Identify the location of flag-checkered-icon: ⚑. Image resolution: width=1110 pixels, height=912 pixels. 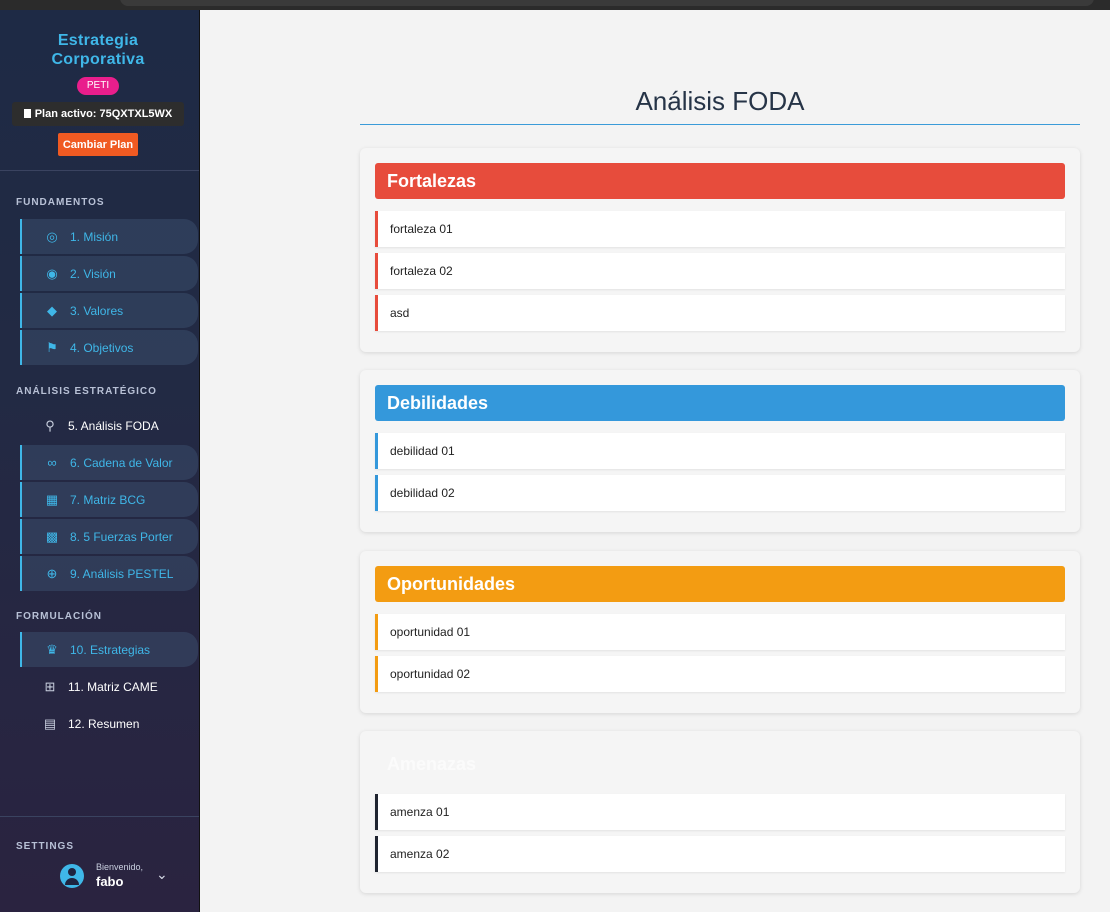
(52, 347).